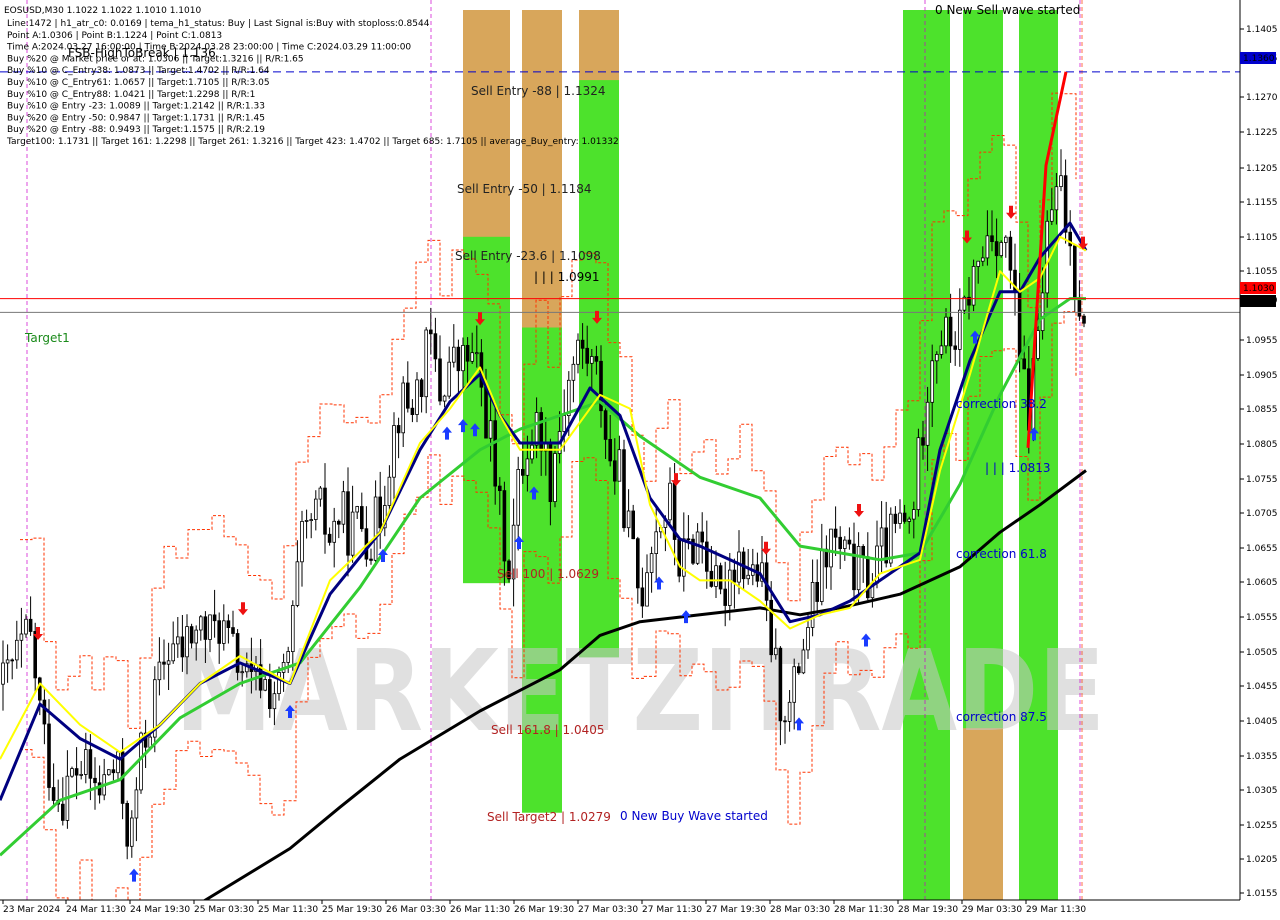 This screenshot has width=1280, height=920. What do you see at coordinates (480, 910) in the screenshot?
I see `time-tick-label: 26 Mar 11:30` at bounding box center [480, 910].